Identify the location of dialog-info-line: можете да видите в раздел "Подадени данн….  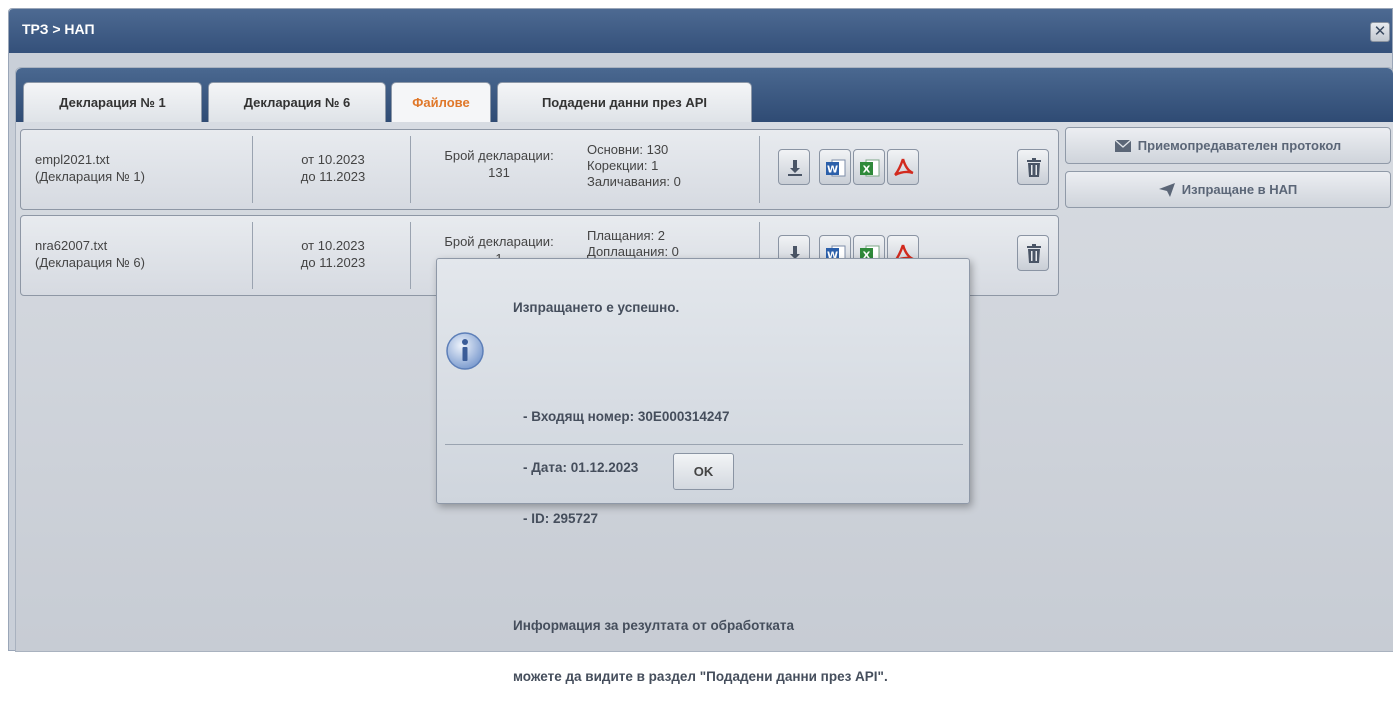
(700, 676).